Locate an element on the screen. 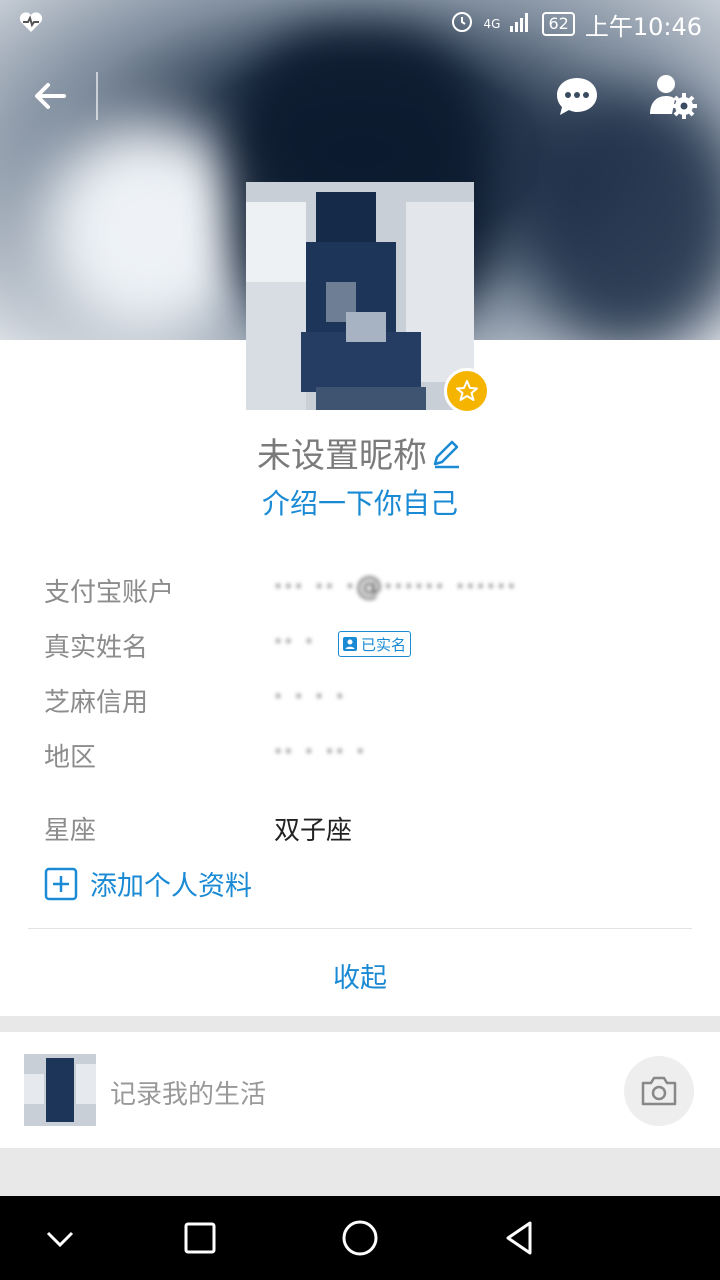 This screenshot has height=1280, width=720. circle-icon is located at coordinates (360, 1238).